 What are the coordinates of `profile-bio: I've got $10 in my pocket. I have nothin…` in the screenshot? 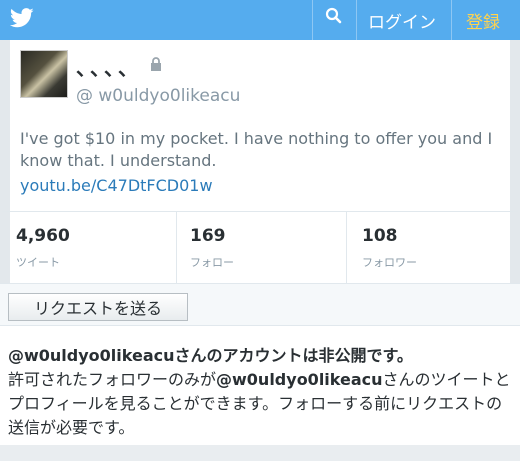 It's located at (256, 149).